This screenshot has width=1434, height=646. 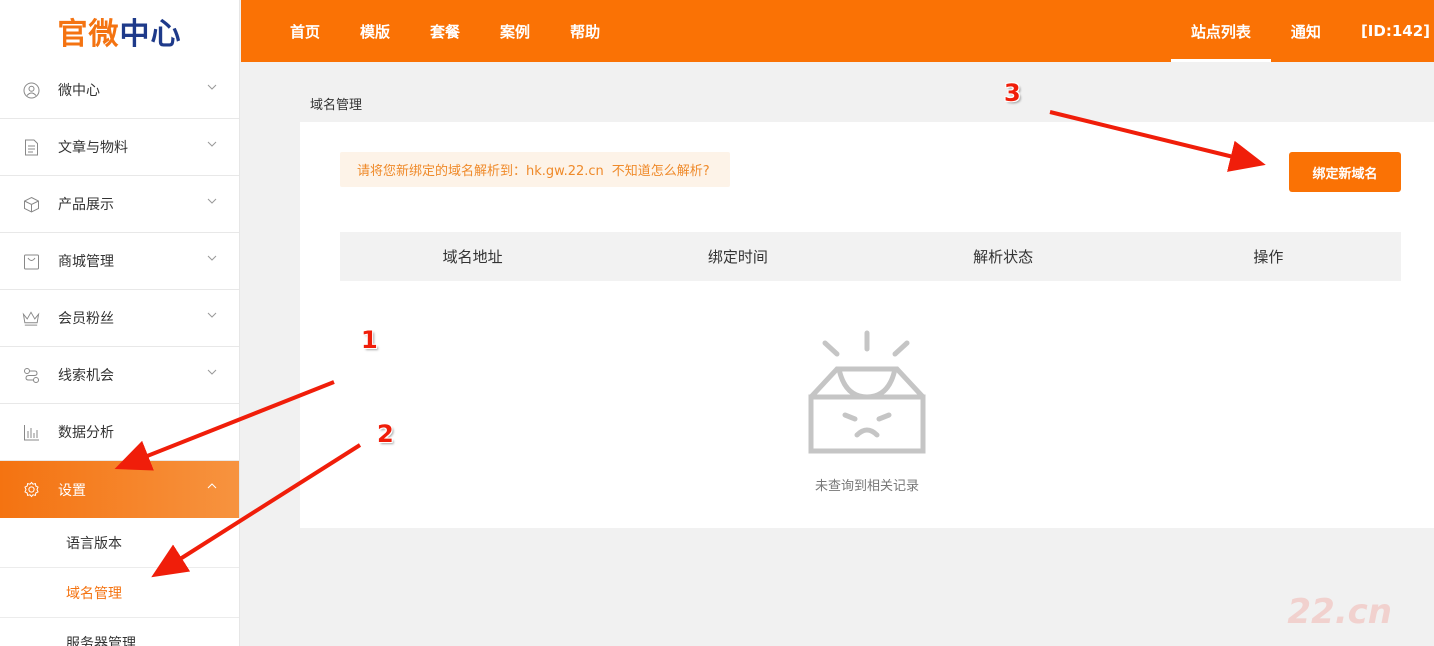 What do you see at coordinates (150, 34) in the screenshot?
I see `logo-part-2: 中心` at bounding box center [150, 34].